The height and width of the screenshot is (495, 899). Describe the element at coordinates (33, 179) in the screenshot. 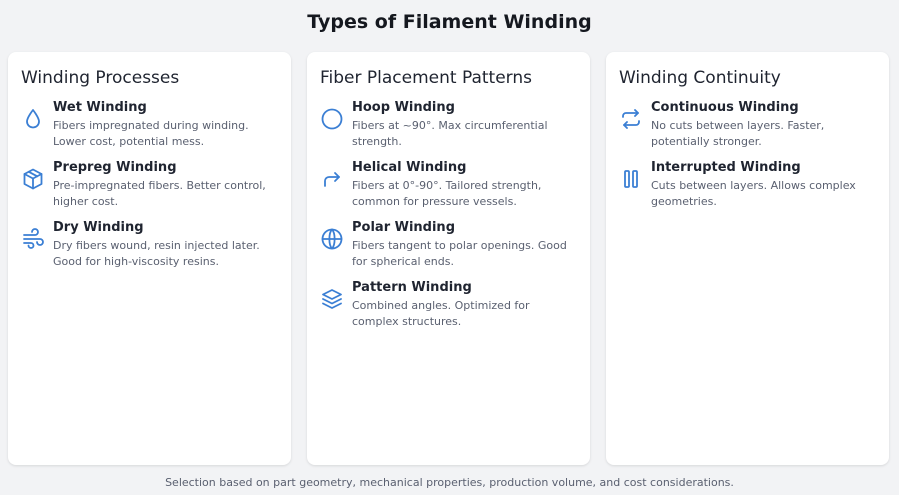

I see `box-icon` at that location.